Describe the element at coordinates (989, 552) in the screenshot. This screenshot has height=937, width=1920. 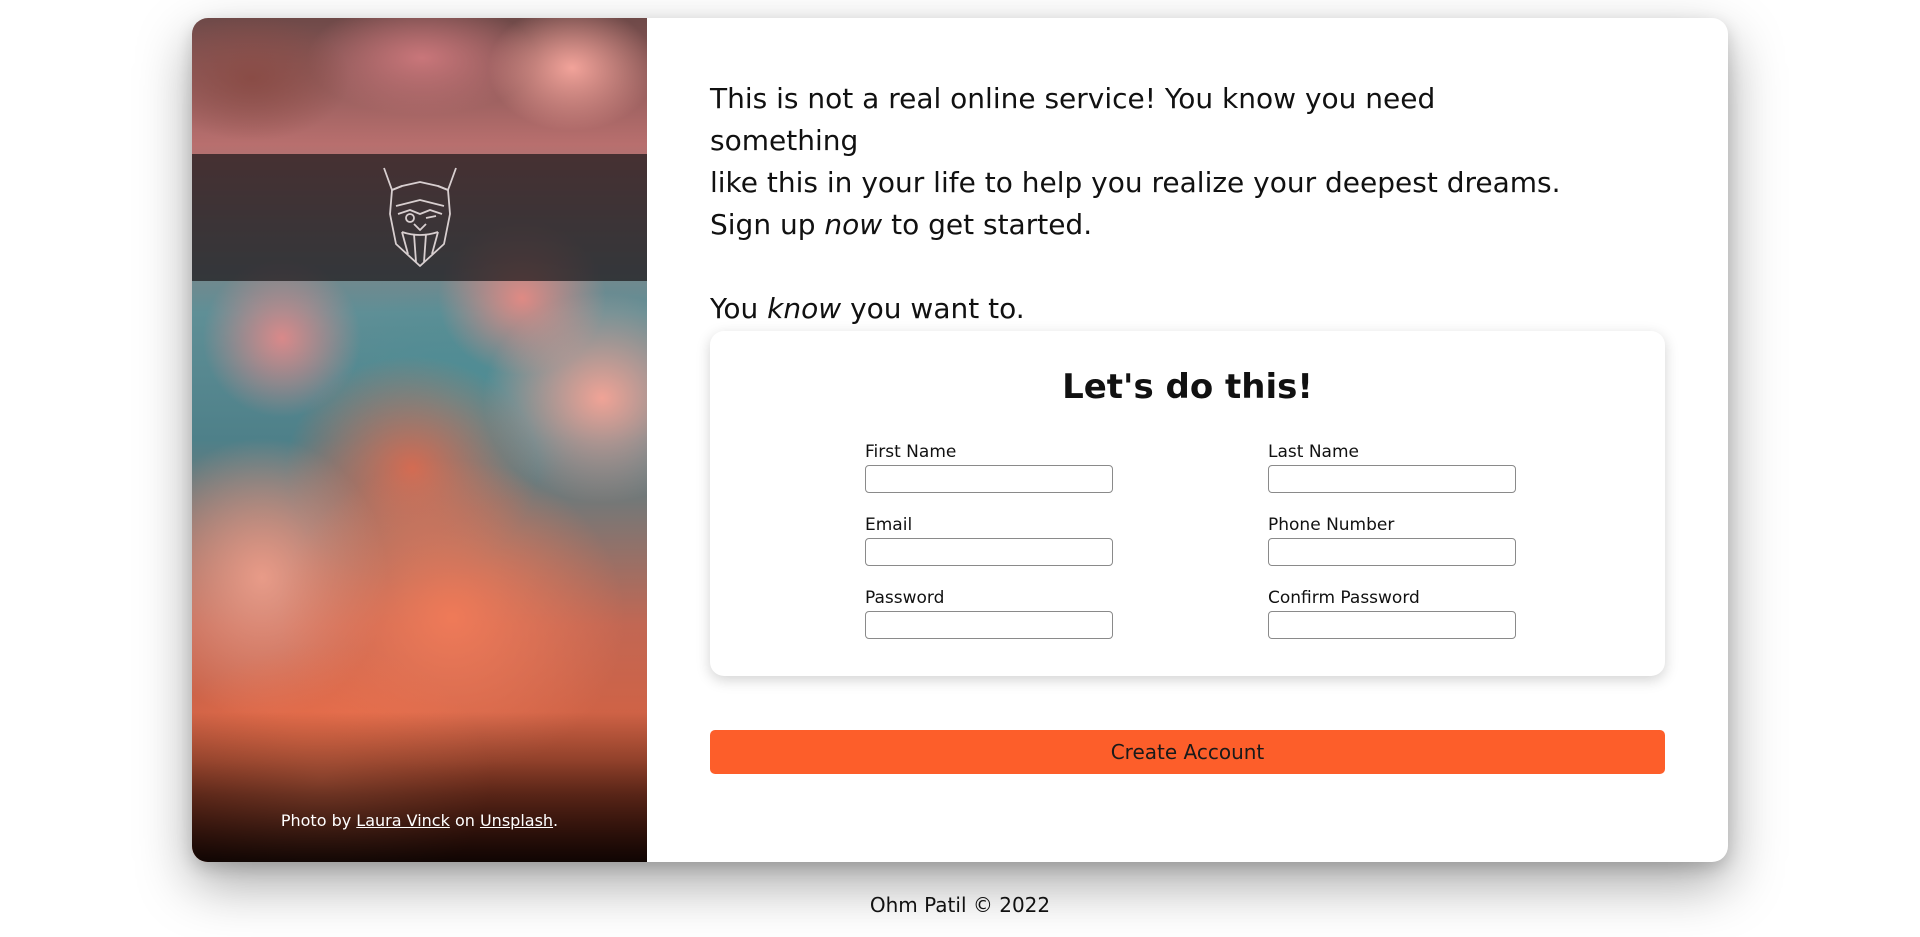
I see `email-input` at that location.